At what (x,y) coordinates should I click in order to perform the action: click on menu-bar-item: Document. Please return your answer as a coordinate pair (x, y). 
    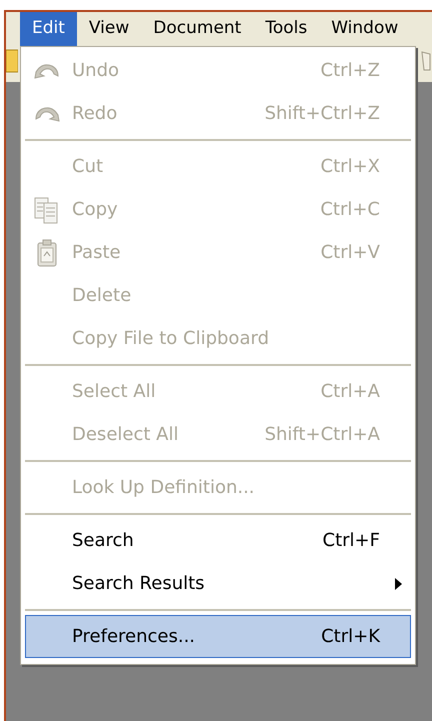
    Looking at the image, I should click on (197, 29).